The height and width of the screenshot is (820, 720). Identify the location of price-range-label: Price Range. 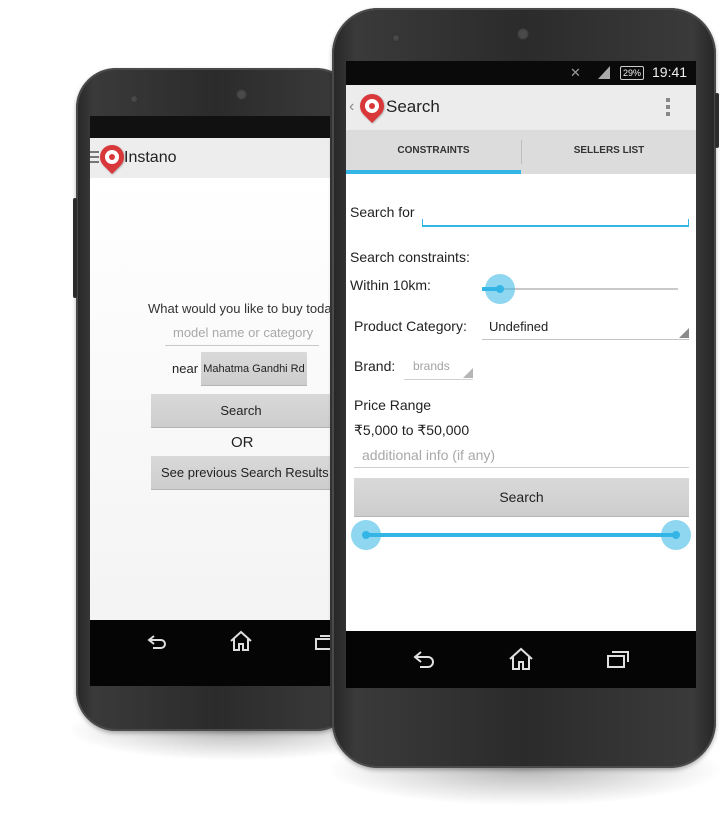
(393, 405).